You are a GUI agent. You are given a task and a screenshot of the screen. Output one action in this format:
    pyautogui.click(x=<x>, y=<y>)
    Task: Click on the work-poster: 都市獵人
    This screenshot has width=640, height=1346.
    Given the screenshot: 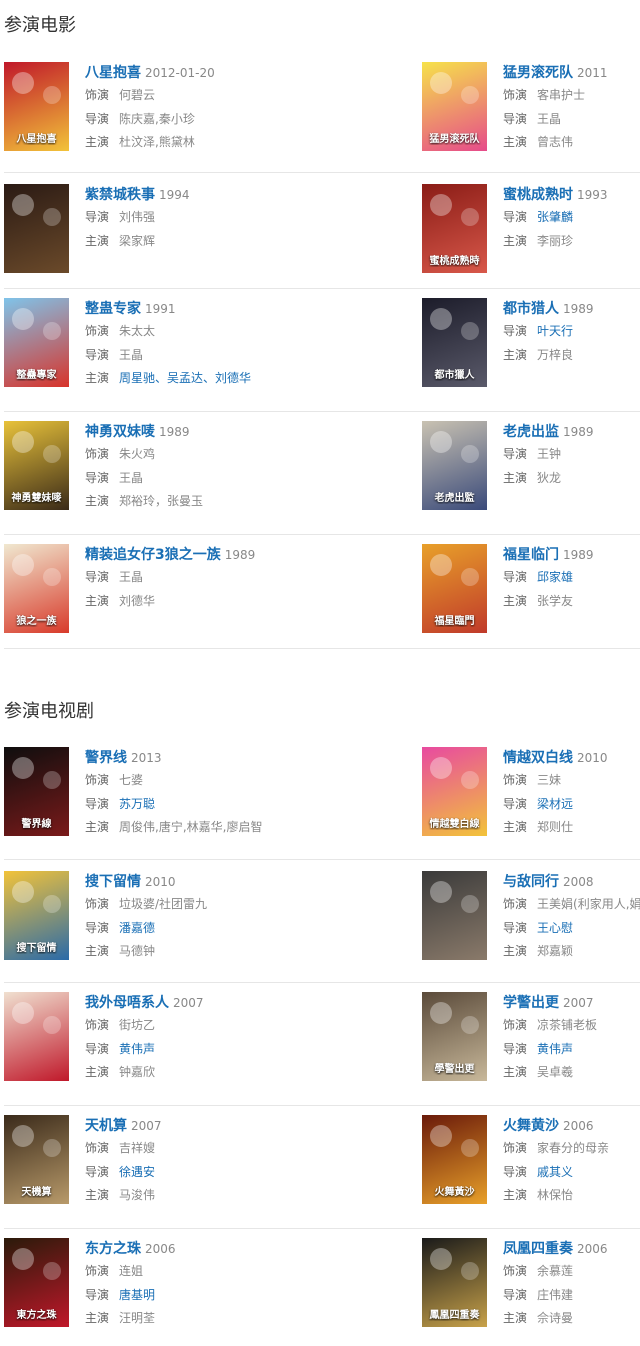 What is the action you would take?
    pyautogui.click(x=454, y=342)
    